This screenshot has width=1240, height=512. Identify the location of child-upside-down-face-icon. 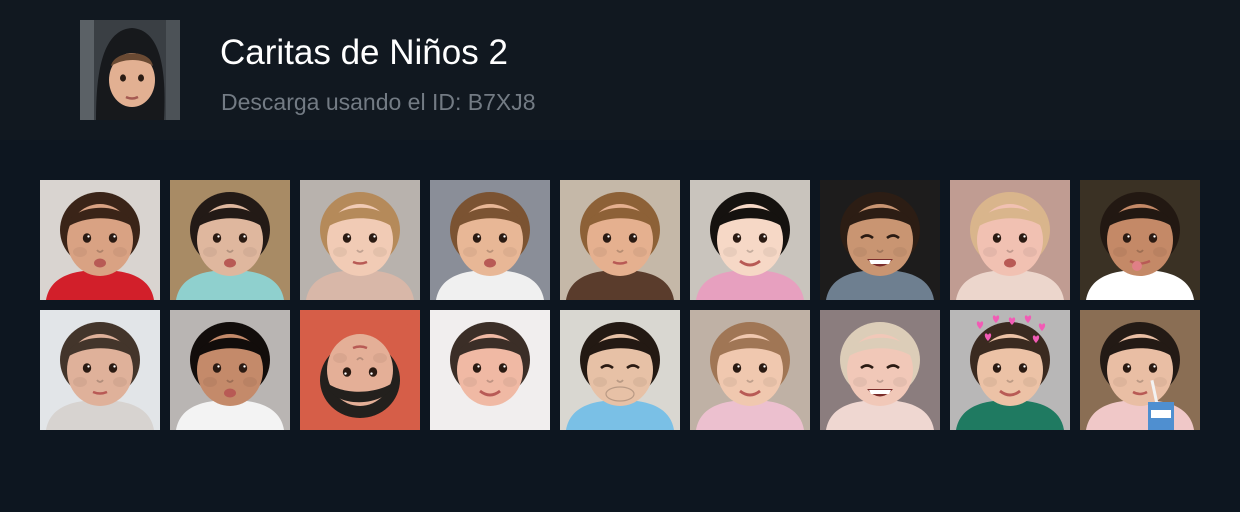
(360, 370).